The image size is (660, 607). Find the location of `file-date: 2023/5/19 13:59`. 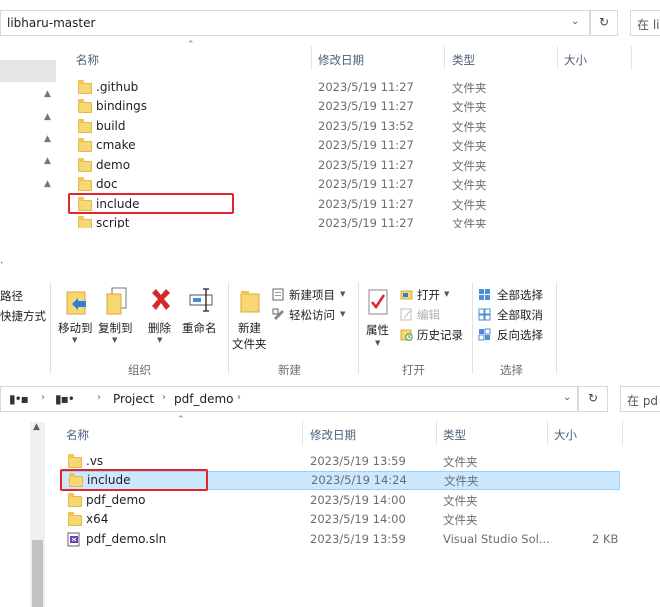

file-date: 2023/5/19 13:59 is located at coordinates (358, 461).